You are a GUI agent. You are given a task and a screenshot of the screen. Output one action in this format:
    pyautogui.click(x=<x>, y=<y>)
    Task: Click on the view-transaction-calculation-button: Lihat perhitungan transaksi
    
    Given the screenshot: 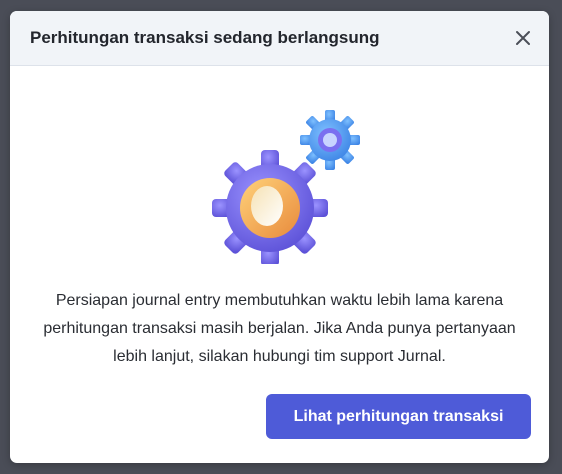 What is the action you would take?
    pyautogui.click(x=398, y=416)
    